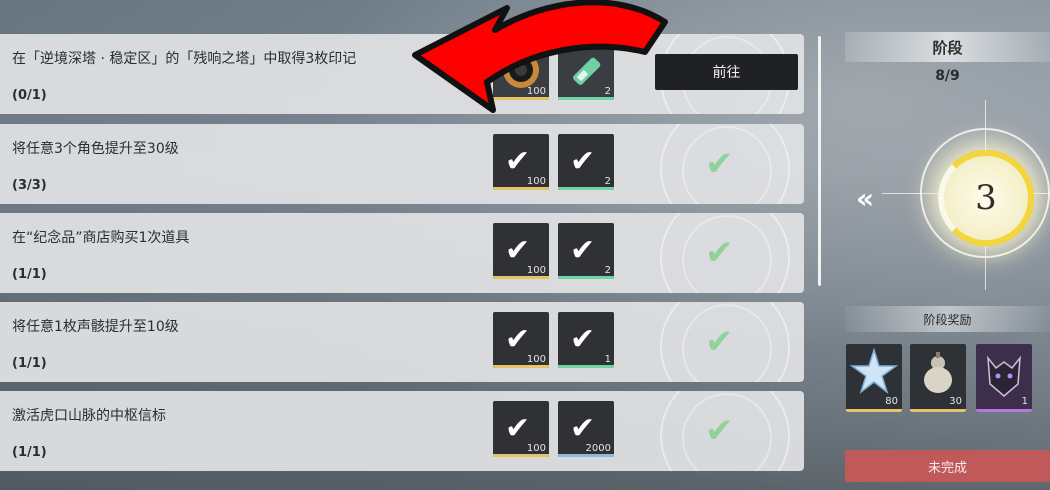 The image size is (1050, 490). Describe the element at coordinates (402, 164) in the screenshot. I see `task-row: 将任意3个角色提升至30级 (3/3) ✔ 100 ✔ 2 ✔` at that location.